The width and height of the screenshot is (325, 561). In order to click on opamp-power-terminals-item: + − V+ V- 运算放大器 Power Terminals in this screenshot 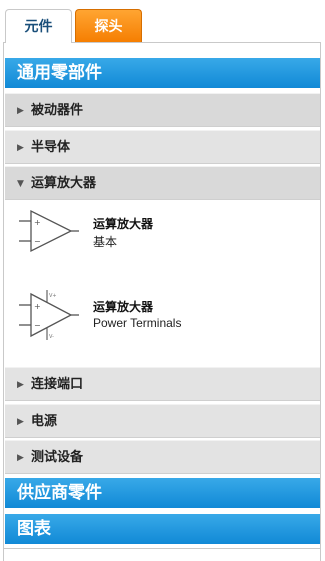, I will do `click(162, 324)`.